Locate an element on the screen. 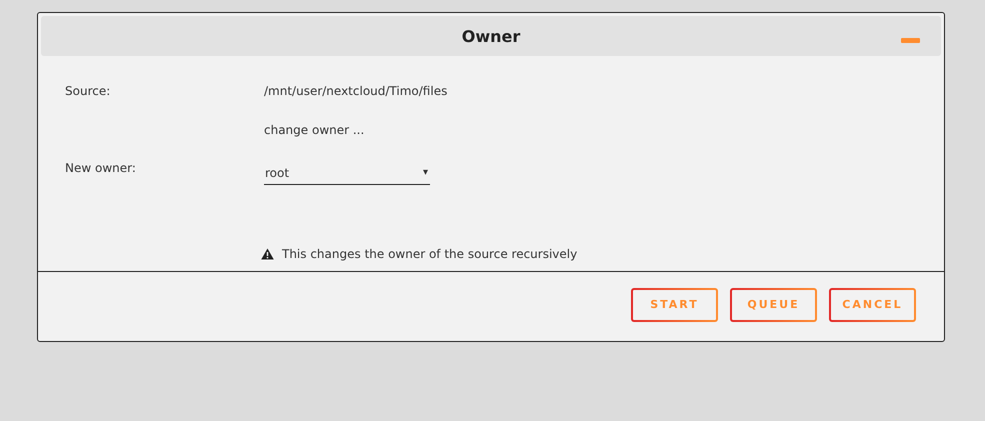 Image resolution: width=985 pixels, height=421 pixels. owner-dropdown: root ▾ is located at coordinates (347, 173).